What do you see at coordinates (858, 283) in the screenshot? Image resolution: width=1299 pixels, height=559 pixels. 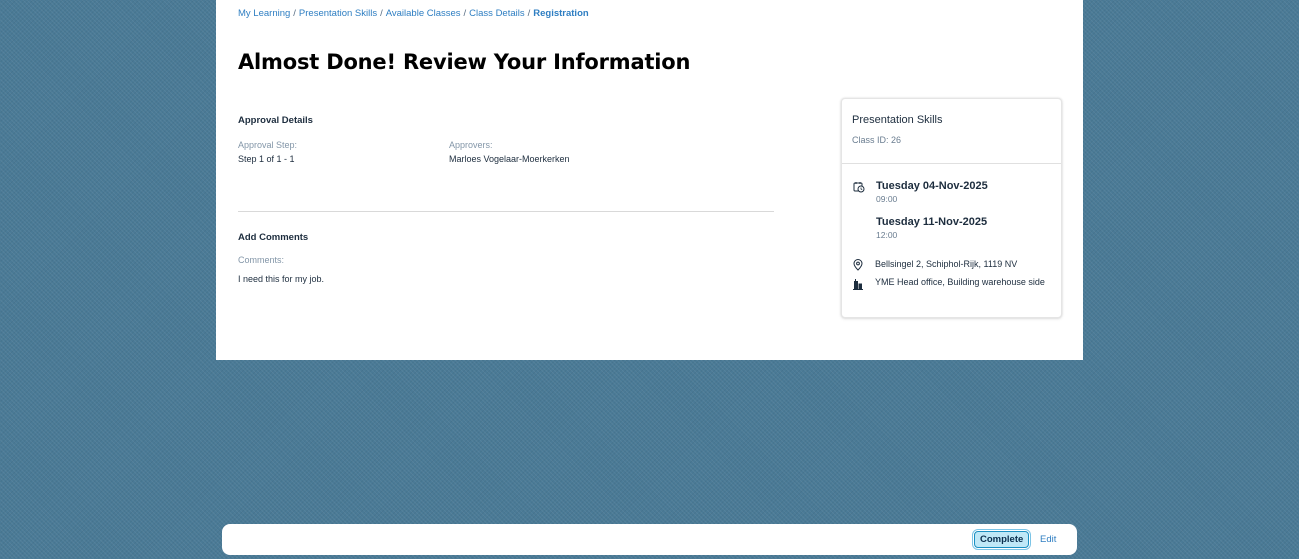 I see `building-icon` at bounding box center [858, 283].